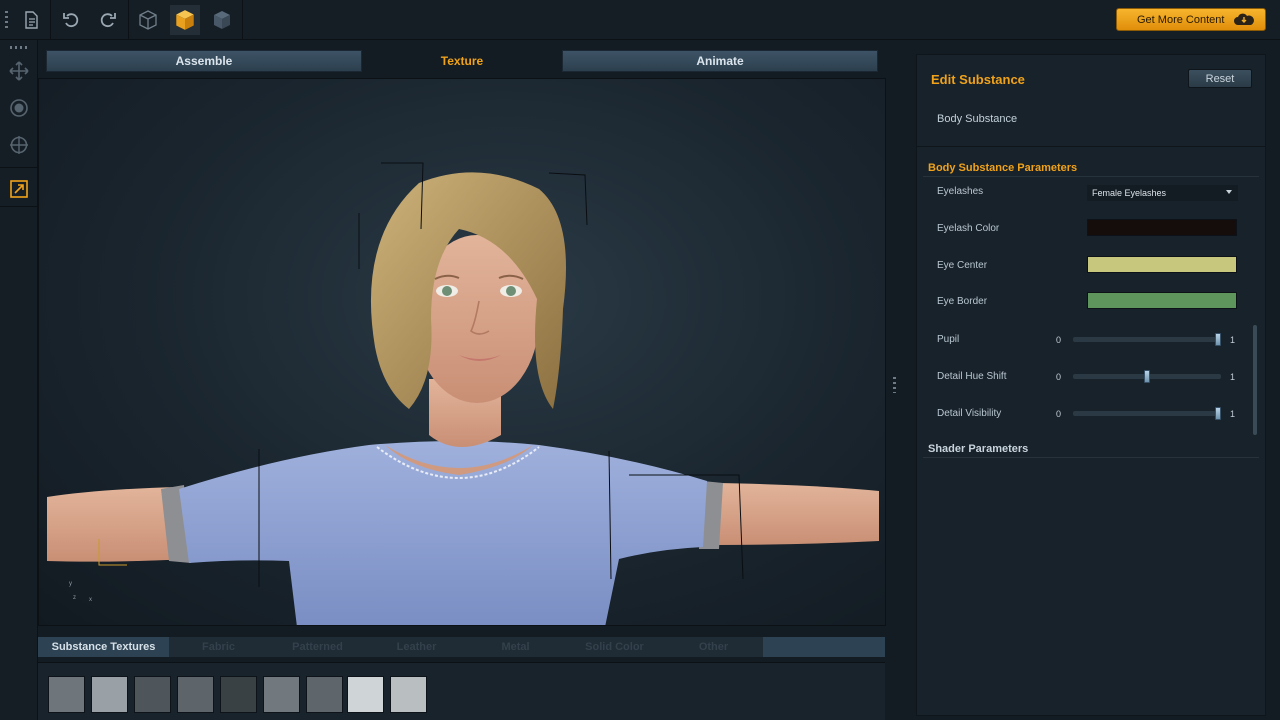  Describe the element at coordinates (108, 20) in the screenshot. I see `redo-icon` at that location.